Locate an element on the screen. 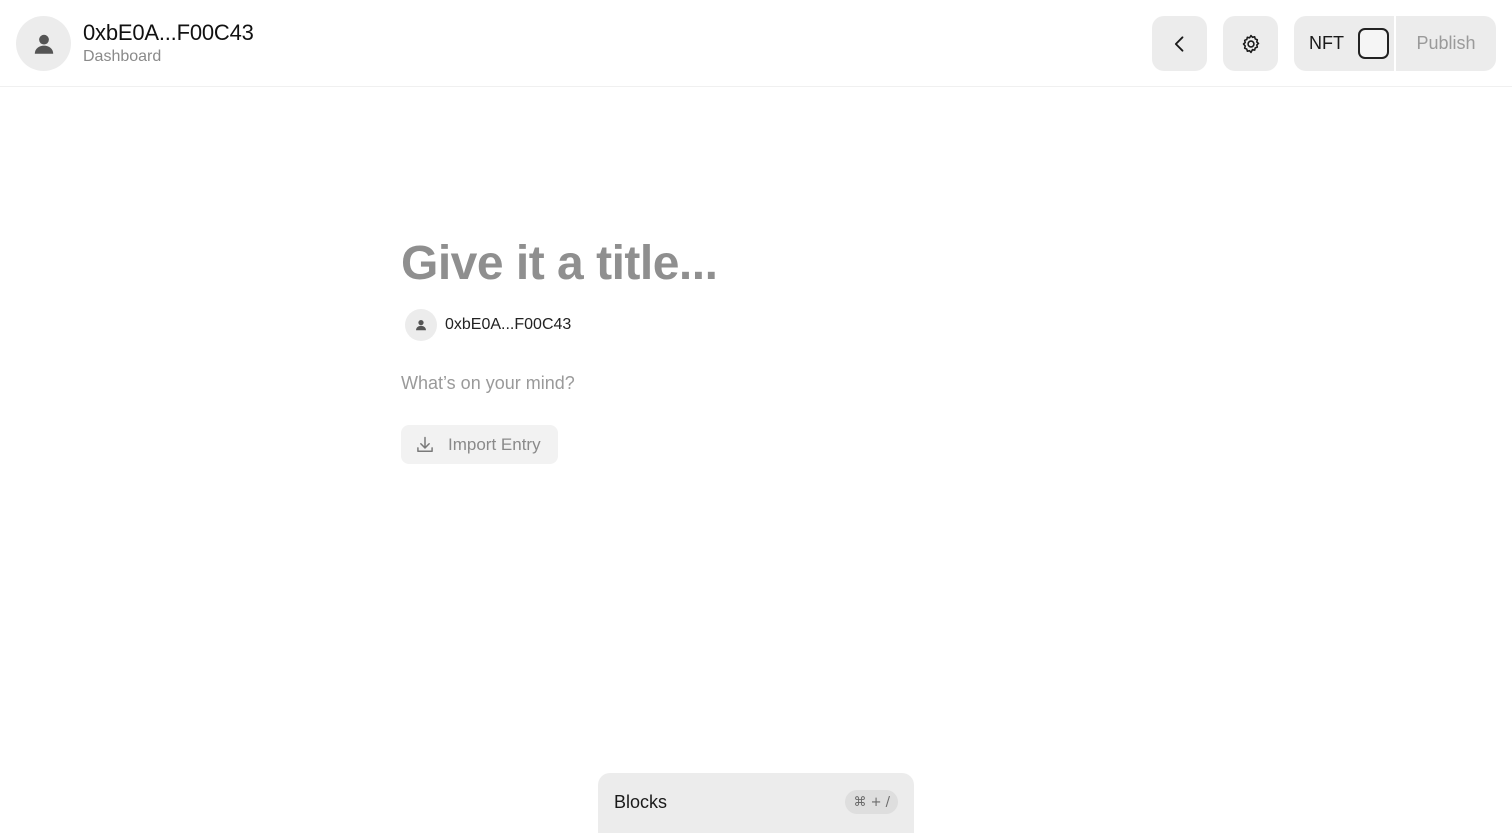 This screenshot has height=833, width=1512. nft-checkbox is located at coordinates (1373, 43).